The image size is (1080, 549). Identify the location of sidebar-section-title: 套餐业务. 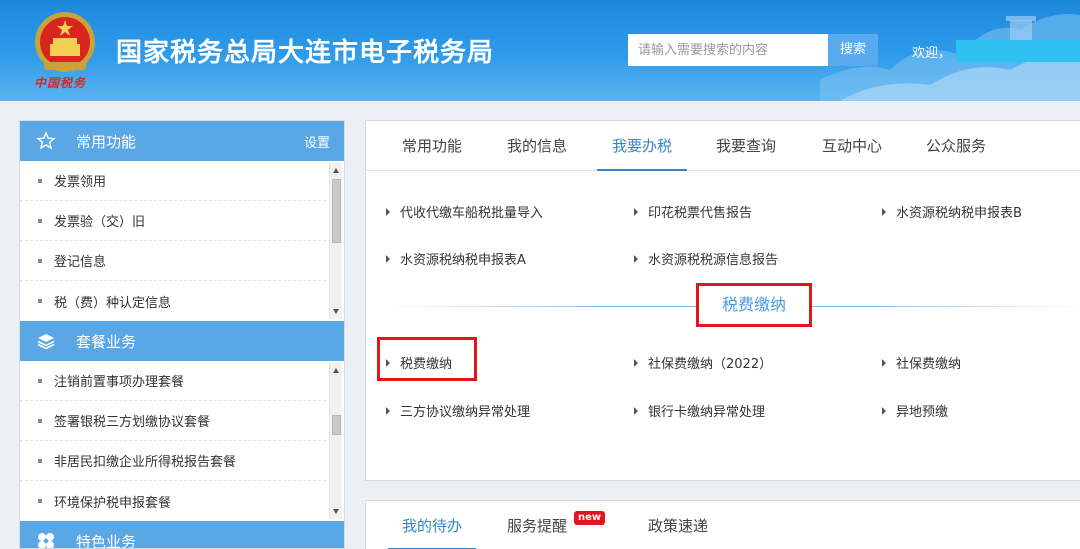
(106, 341).